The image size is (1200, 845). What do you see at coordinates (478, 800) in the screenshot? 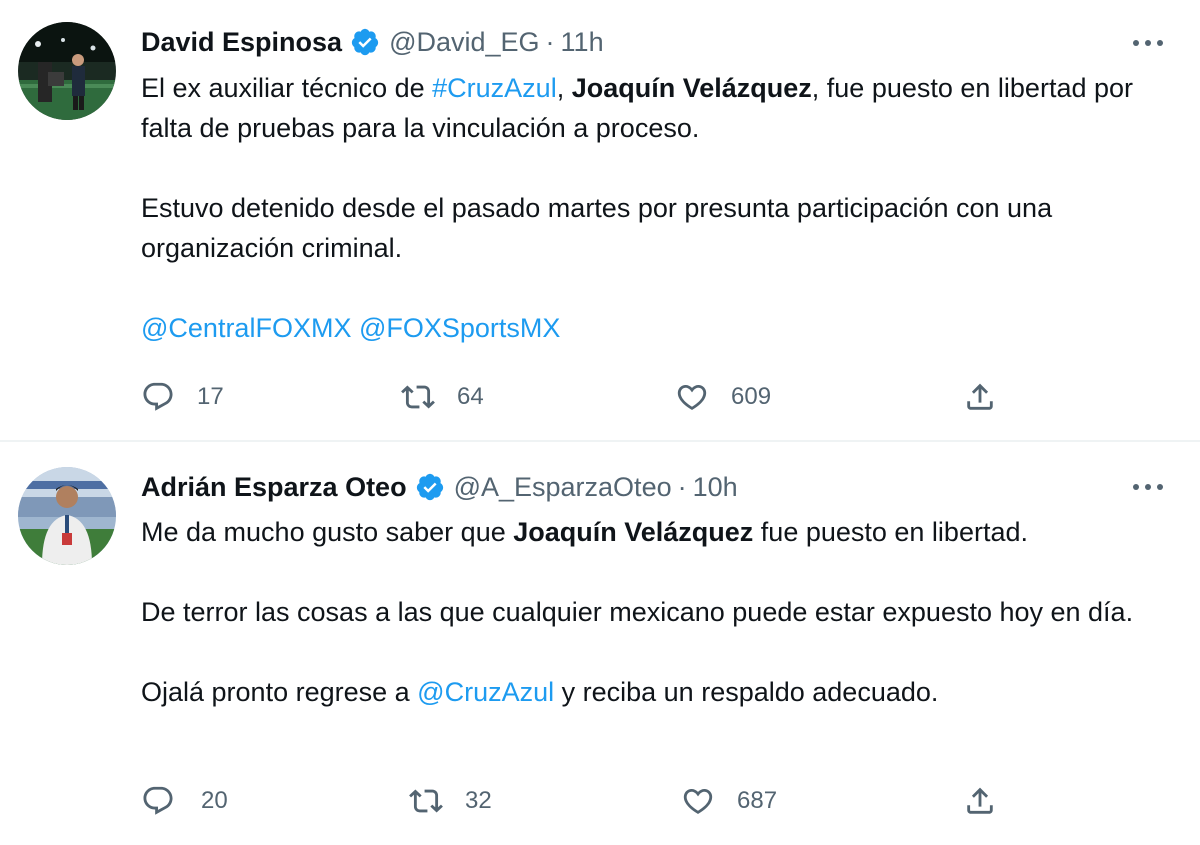
I see `retweet-count: 32` at bounding box center [478, 800].